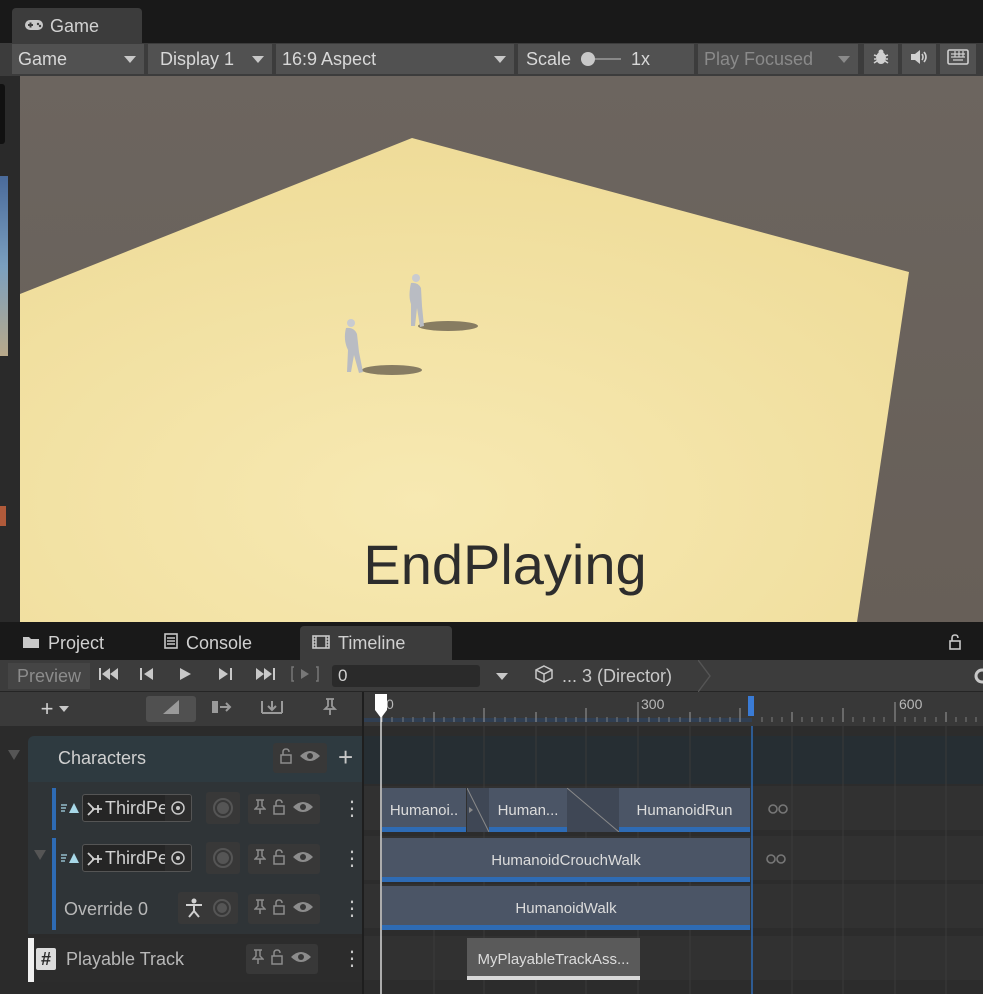  I want to click on scene-view-edge, so click(10, 349).